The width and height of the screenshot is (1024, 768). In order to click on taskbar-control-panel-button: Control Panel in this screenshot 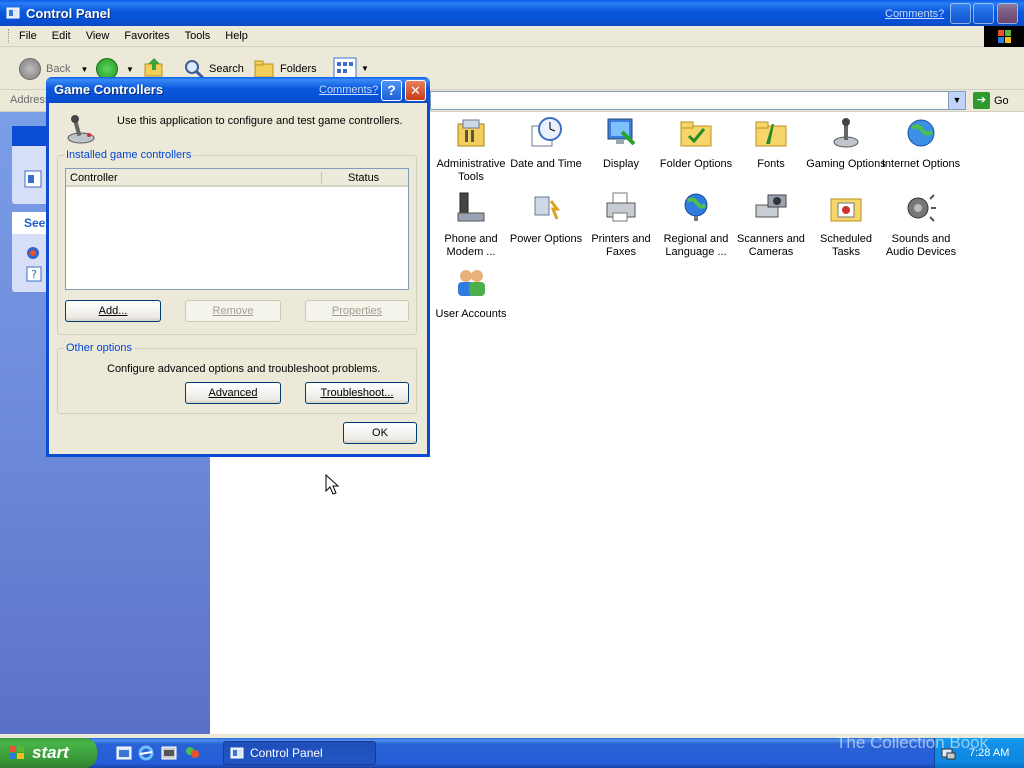, I will do `click(299, 753)`.